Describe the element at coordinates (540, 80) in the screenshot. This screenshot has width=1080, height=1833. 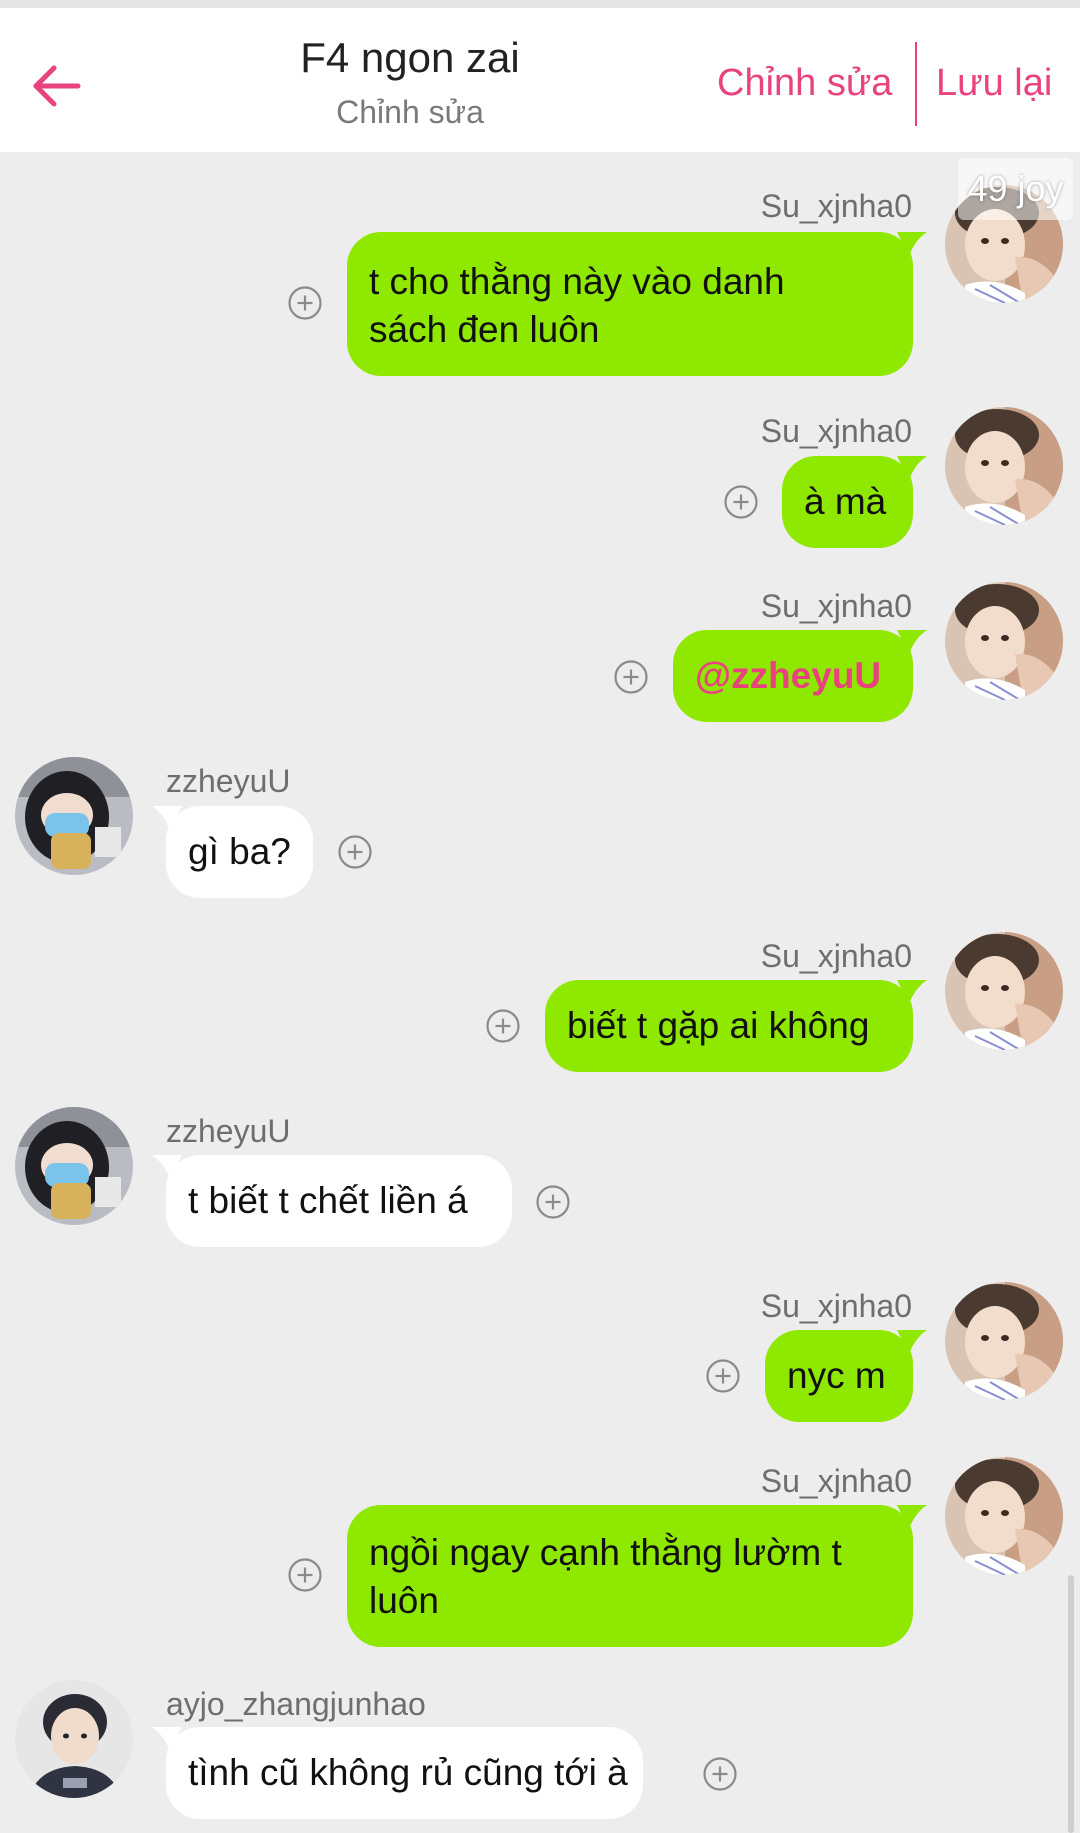
I see `header-bar: F4 ngon zai Chỉnh sửa Chỉnh sửa Lưu lại` at that location.